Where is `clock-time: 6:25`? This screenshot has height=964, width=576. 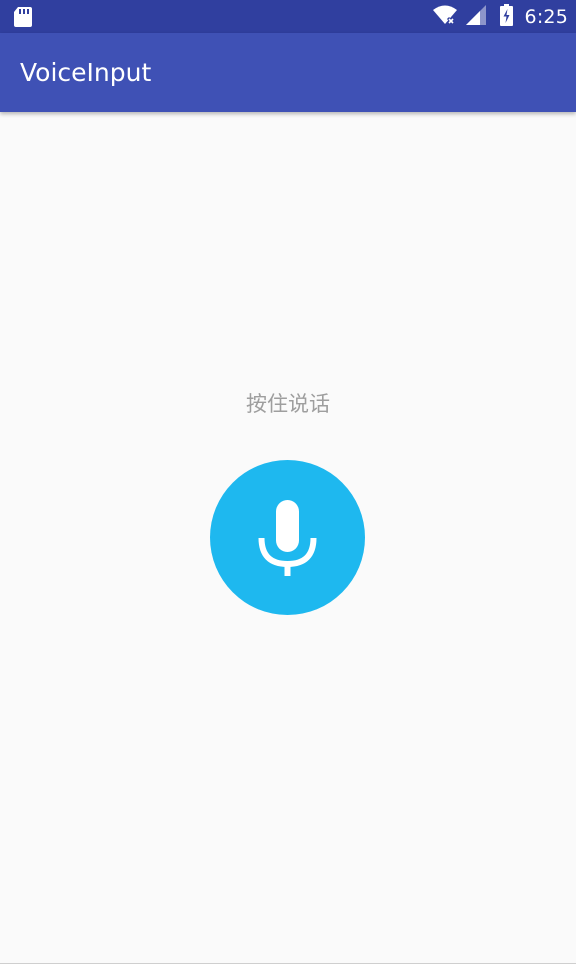
clock-time: 6:25 is located at coordinates (546, 16).